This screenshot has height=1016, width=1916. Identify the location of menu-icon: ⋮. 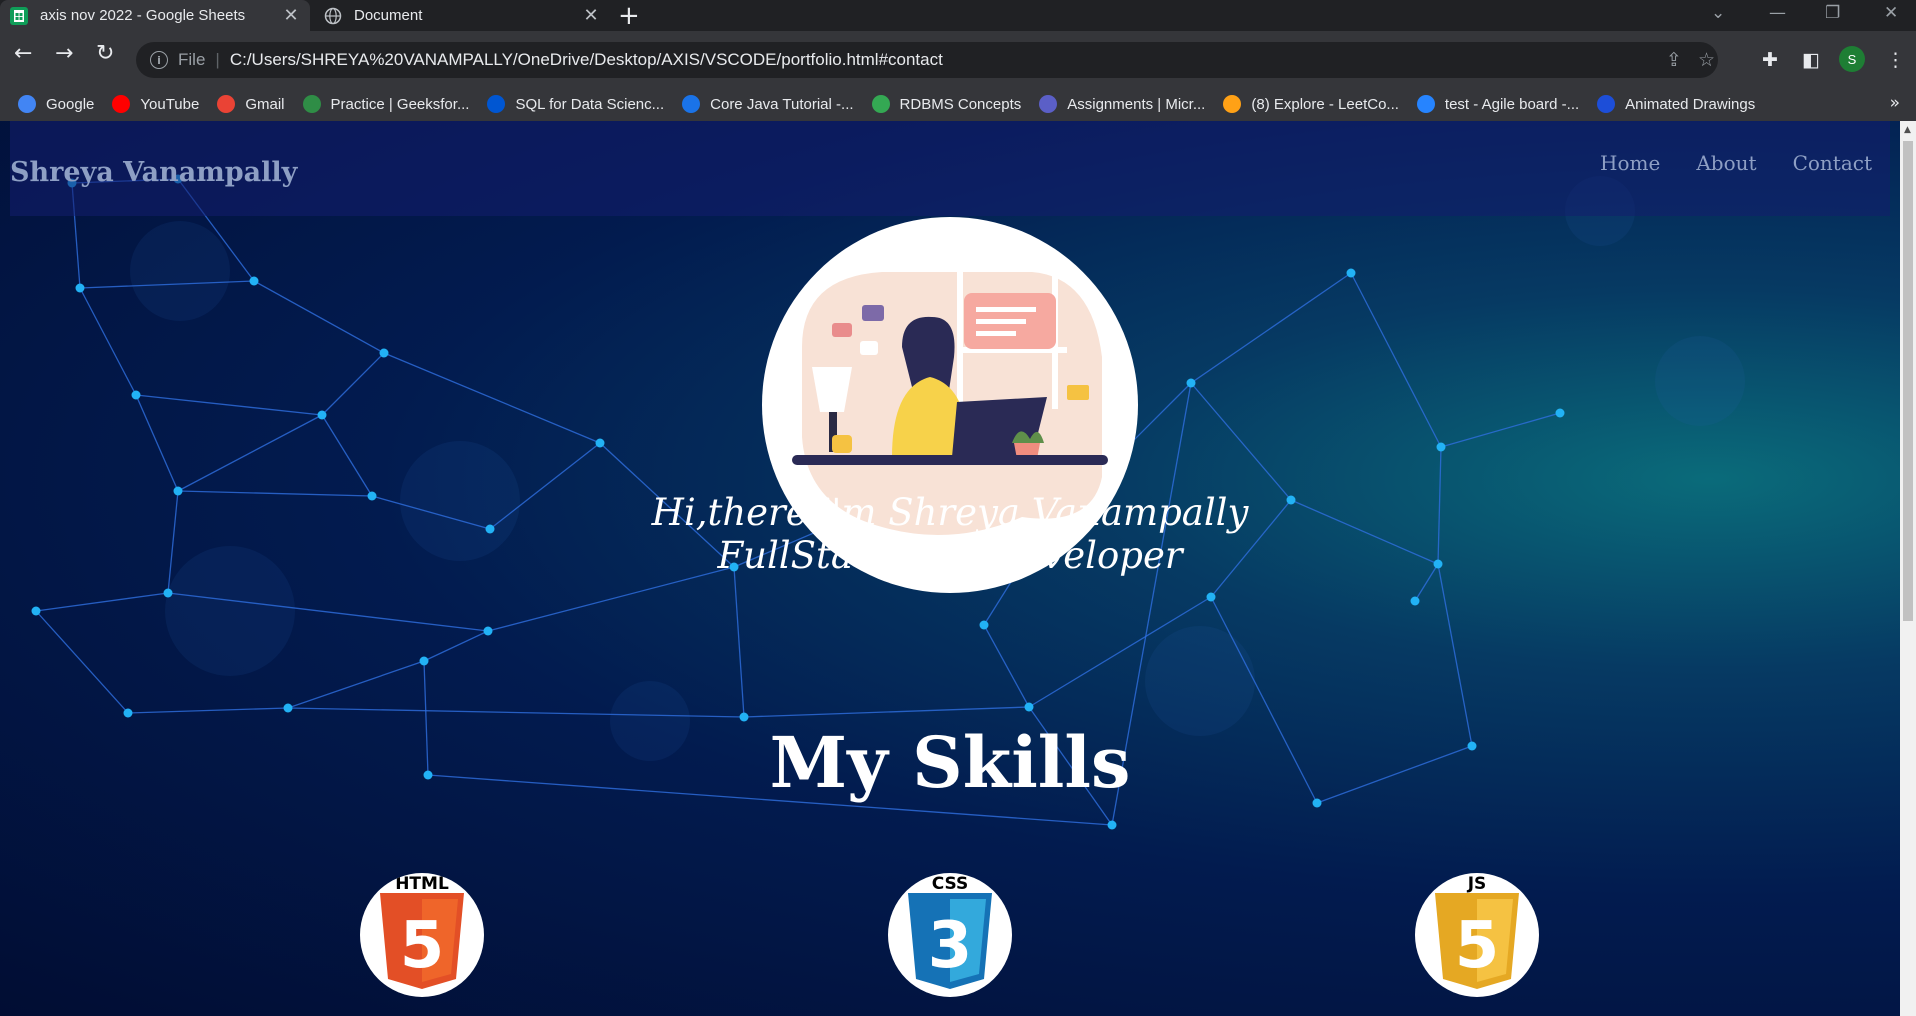
(1895, 60).